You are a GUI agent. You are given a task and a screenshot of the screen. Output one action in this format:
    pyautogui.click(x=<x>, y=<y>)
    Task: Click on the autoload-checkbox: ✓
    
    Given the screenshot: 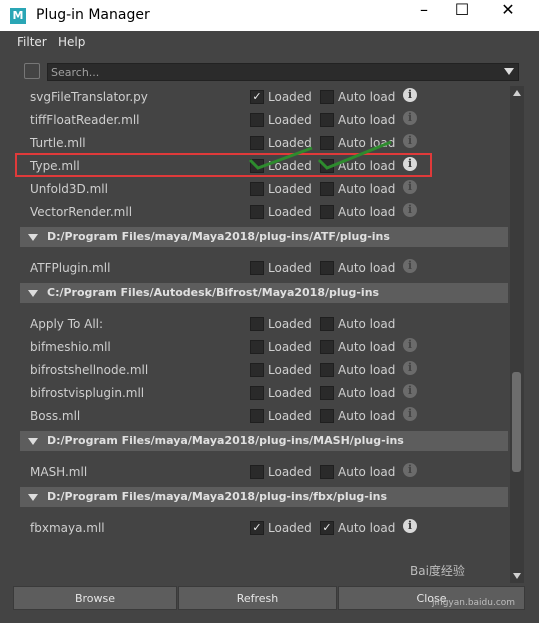 What is the action you would take?
    pyautogui.click(x=327, y=528)
    